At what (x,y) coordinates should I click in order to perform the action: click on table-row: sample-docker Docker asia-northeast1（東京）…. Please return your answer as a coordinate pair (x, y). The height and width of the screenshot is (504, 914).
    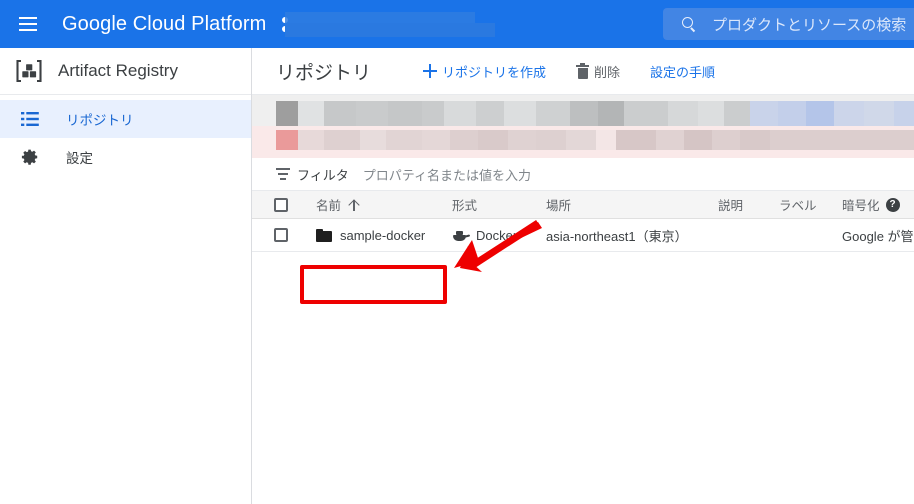
    Looking at the image, I should click on (583, 235).